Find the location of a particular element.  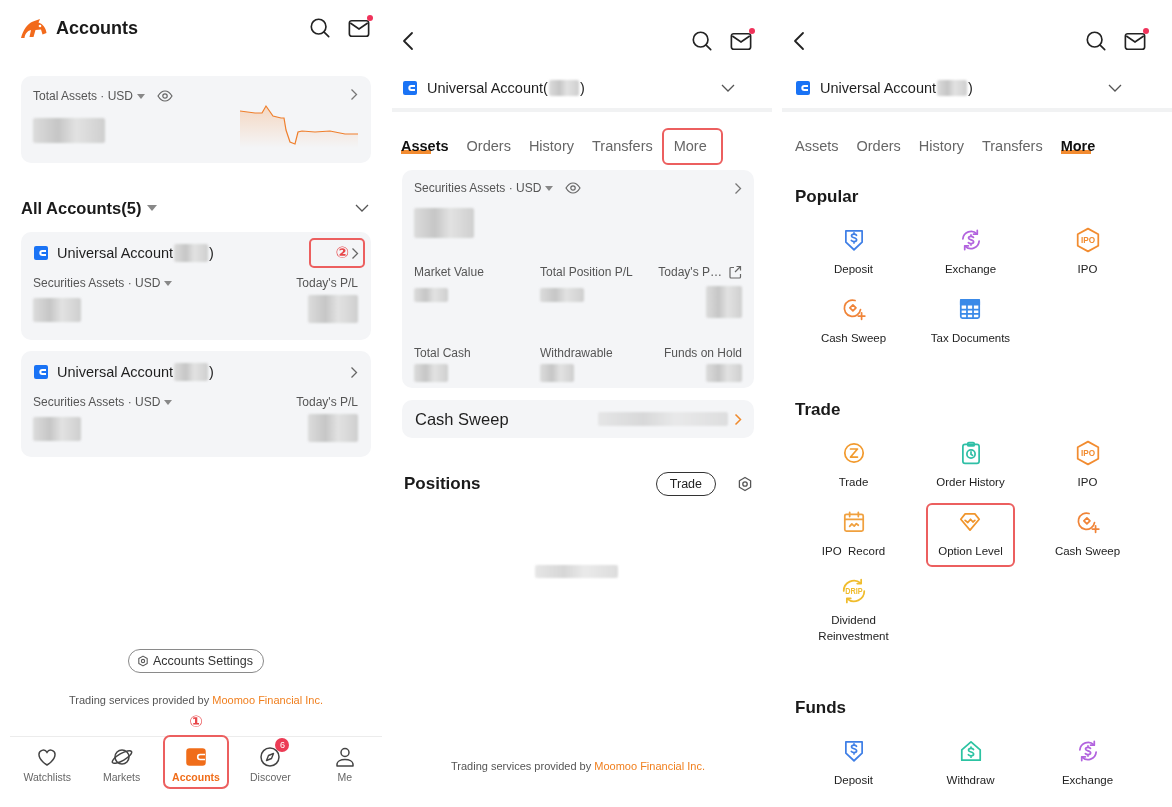

metric-label: Funds on Hold is located at coordinates (702, 353).